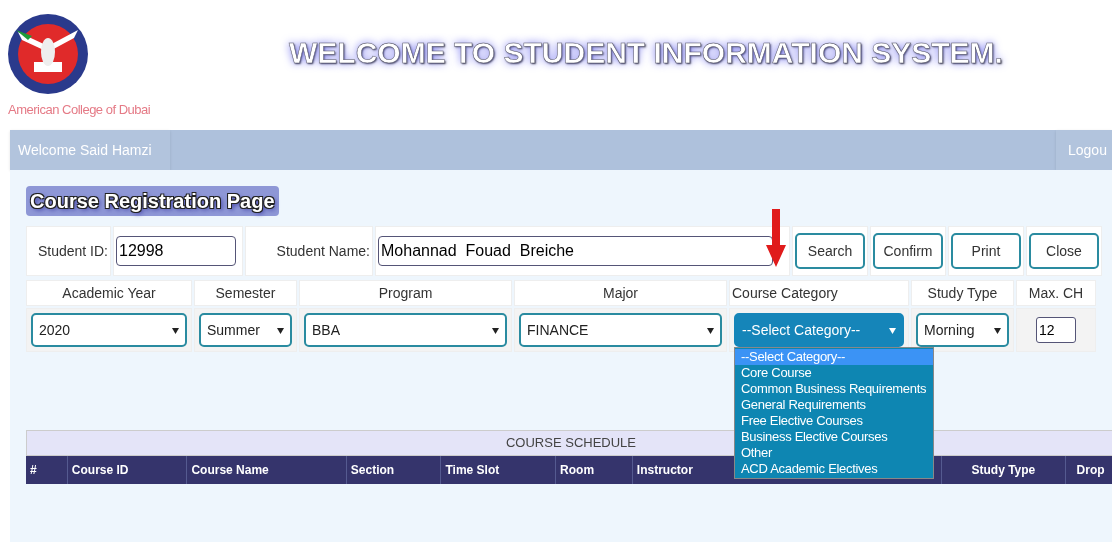 The image size is (1112, 542). Describe the element at coordinates (834, 469) in the screenshot. I see `dropdown-option: ACD Academic Electives` at that location.